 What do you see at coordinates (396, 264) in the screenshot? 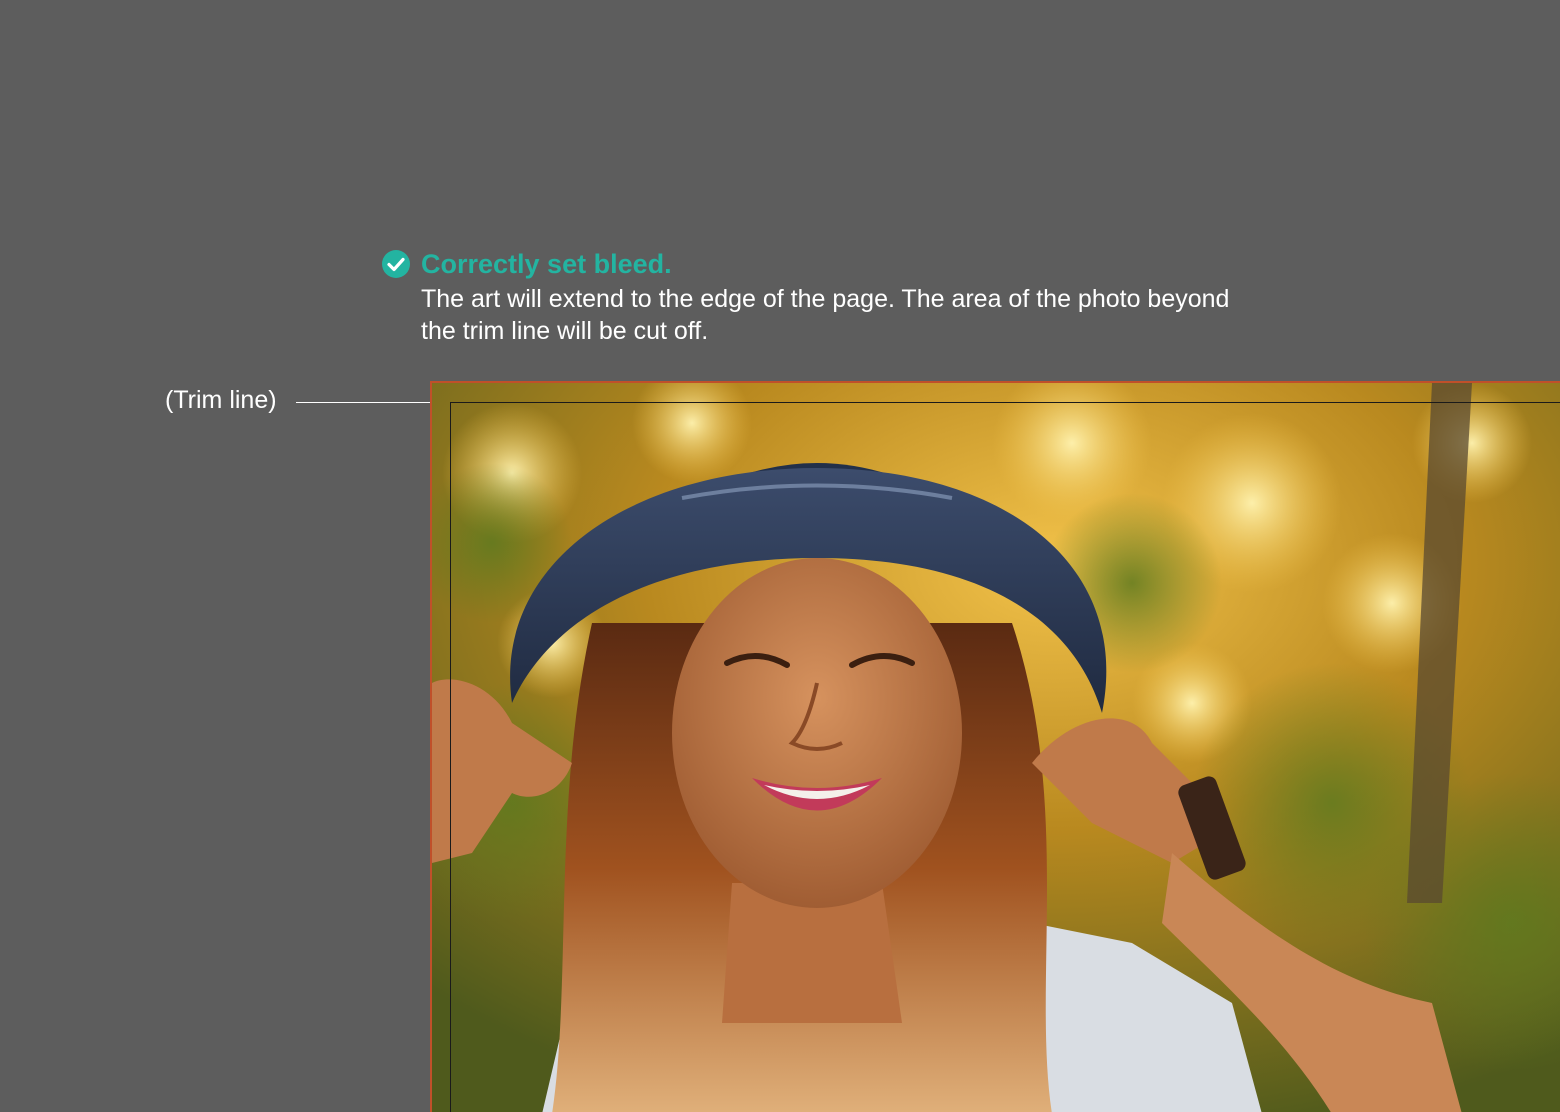
I see `check-circle-icon` at bounding box center [396, 264].